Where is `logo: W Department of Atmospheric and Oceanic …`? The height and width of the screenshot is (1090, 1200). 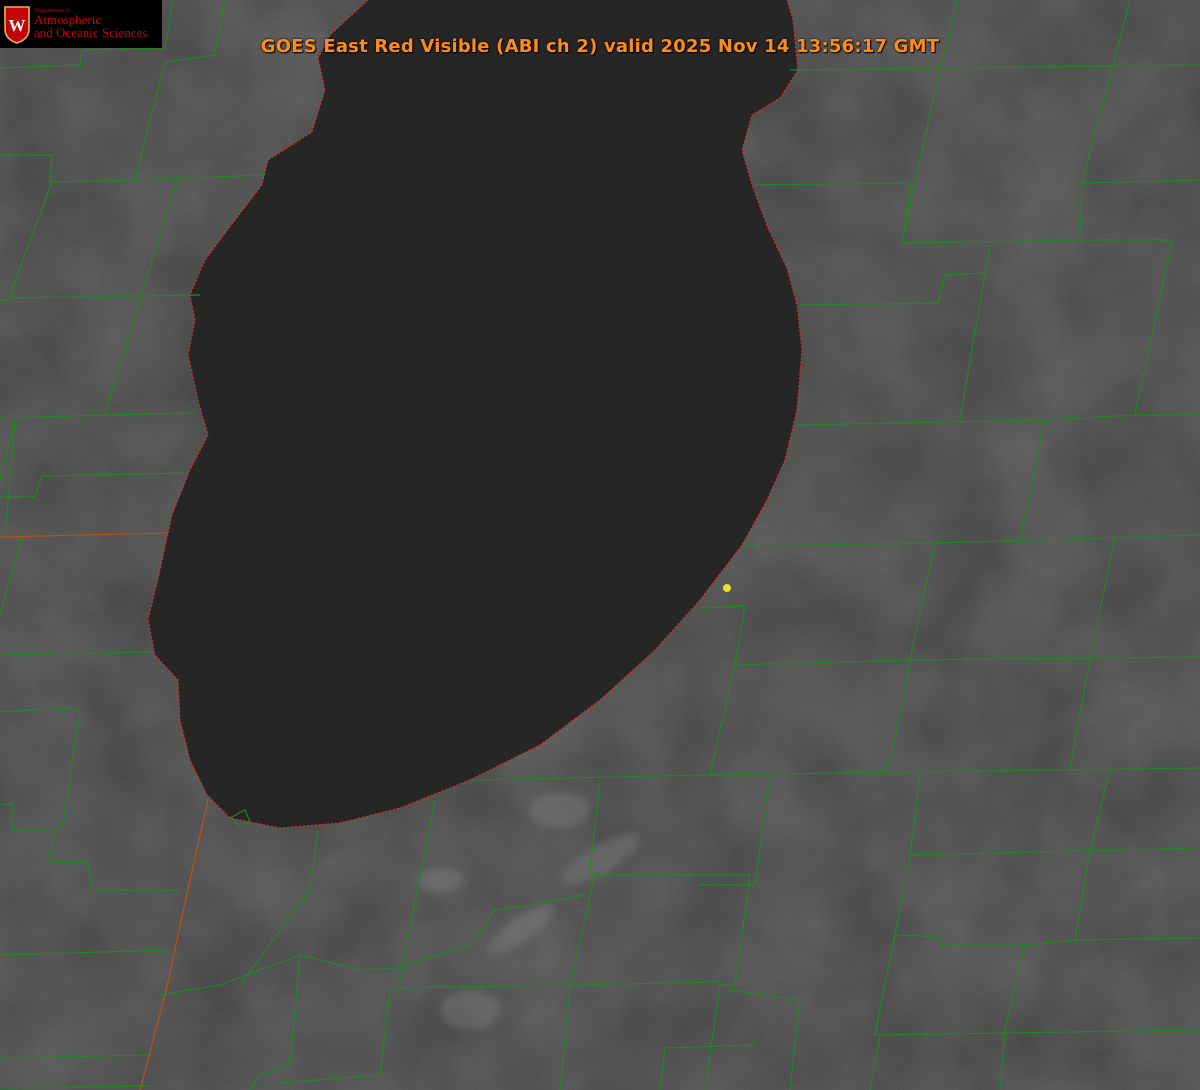 logo: W Department of Atmospheric and Oceanic … is located at coordinates (81, 24).